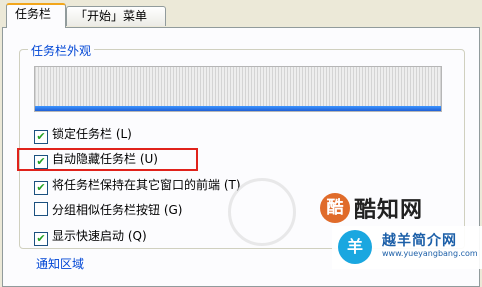 The image size is (482, 287). Describe the element at coordinates (61, 50) in the screenshot. I see `group-title: 任务栏外观` at that location.